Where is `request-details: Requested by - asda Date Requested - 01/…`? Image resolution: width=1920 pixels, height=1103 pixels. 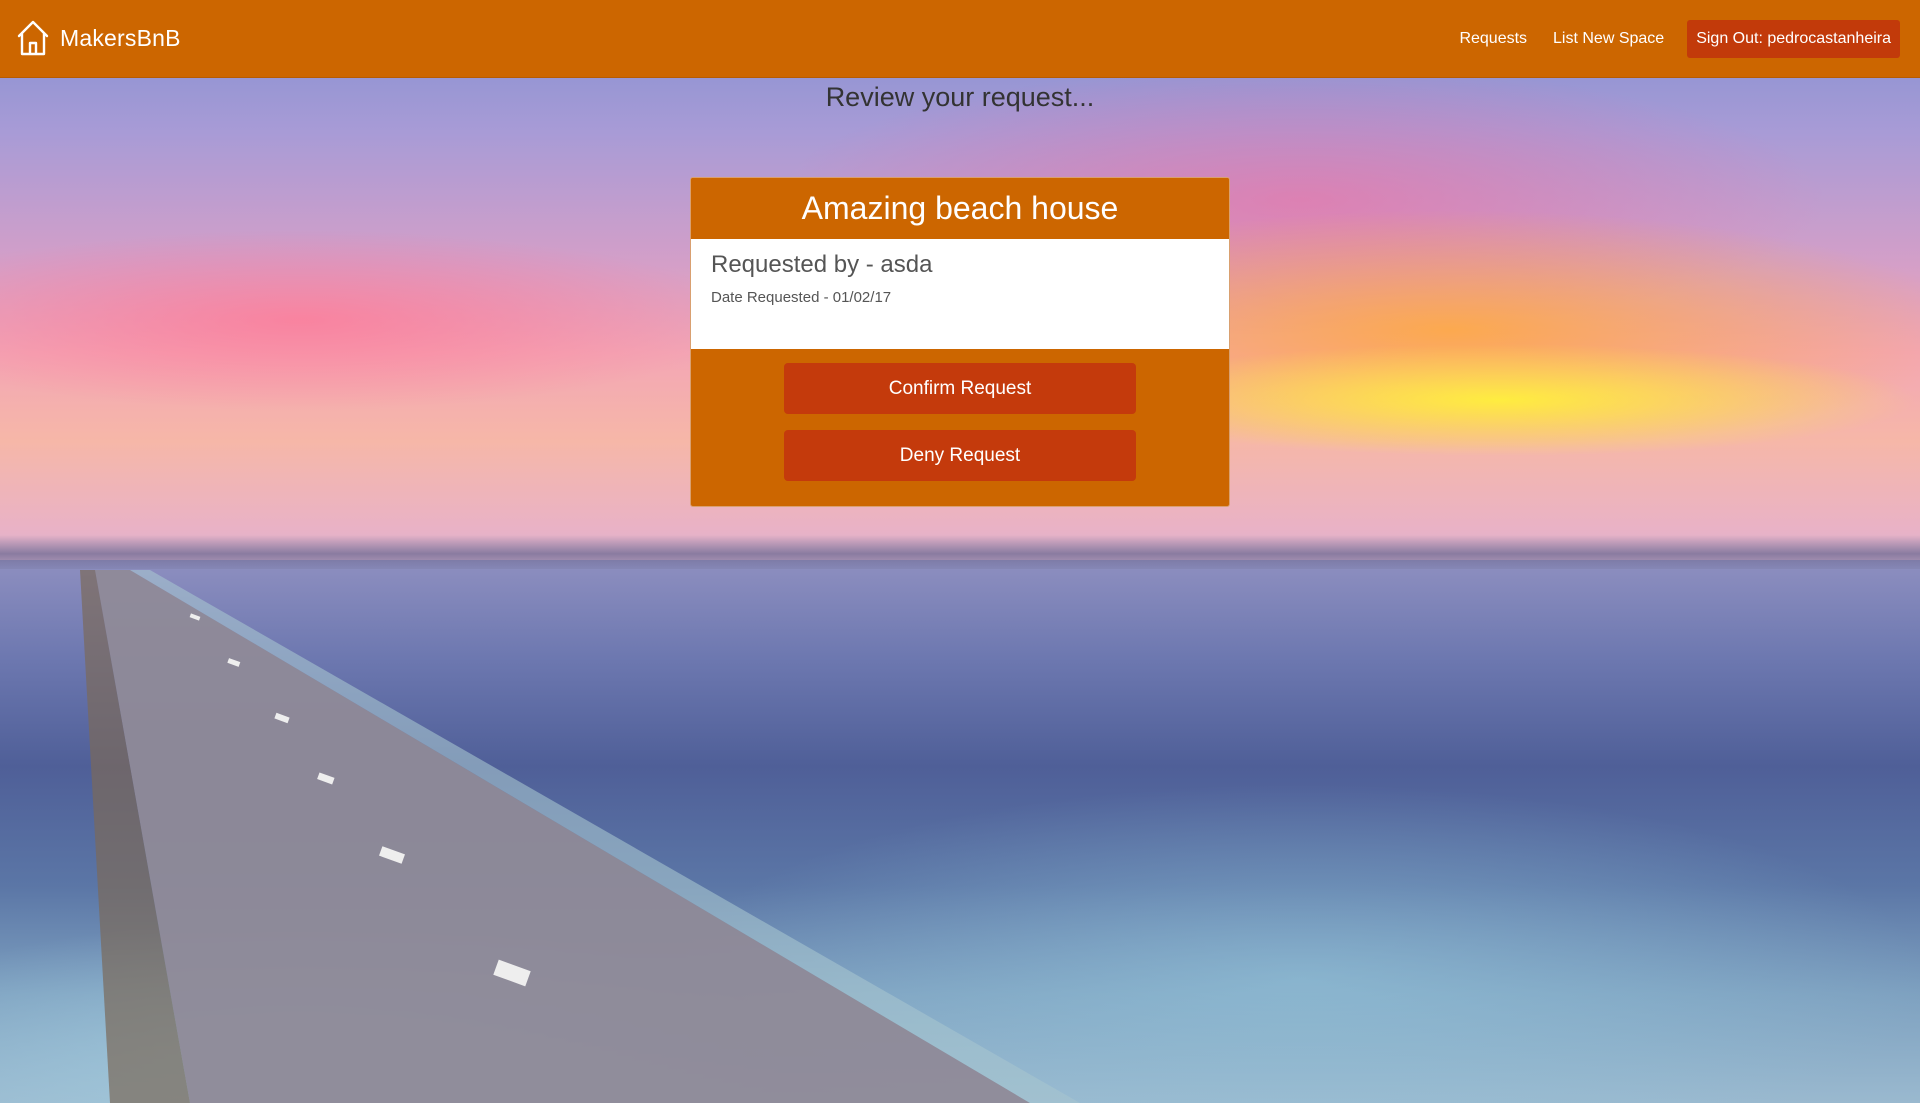
request-details: Requested by - asda Date Requested - 01/… is located at coordinates (960, 294).